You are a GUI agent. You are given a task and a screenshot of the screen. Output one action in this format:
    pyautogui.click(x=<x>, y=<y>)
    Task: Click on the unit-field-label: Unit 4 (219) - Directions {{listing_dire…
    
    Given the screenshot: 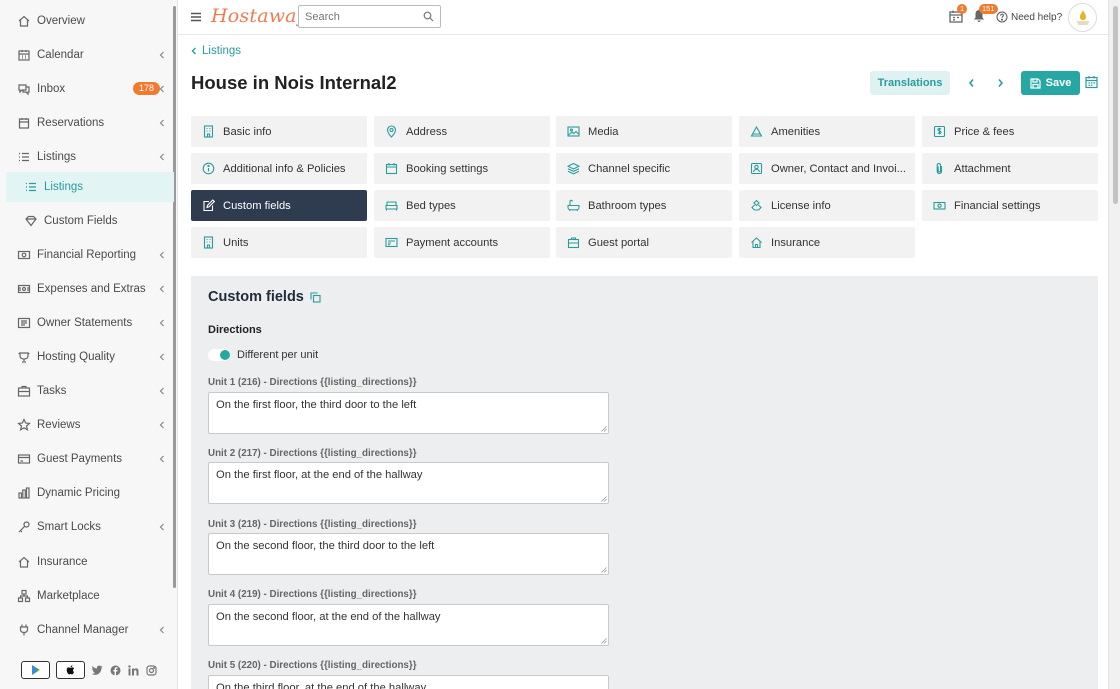 What is the action you would take?
    pyautogui.click(x=312, y=594)
    